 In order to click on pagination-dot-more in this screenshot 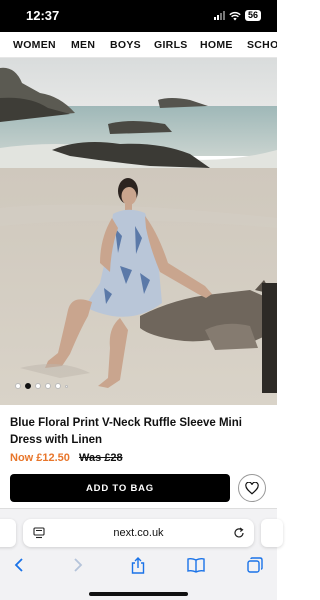, I will do `click(66, 386)`.